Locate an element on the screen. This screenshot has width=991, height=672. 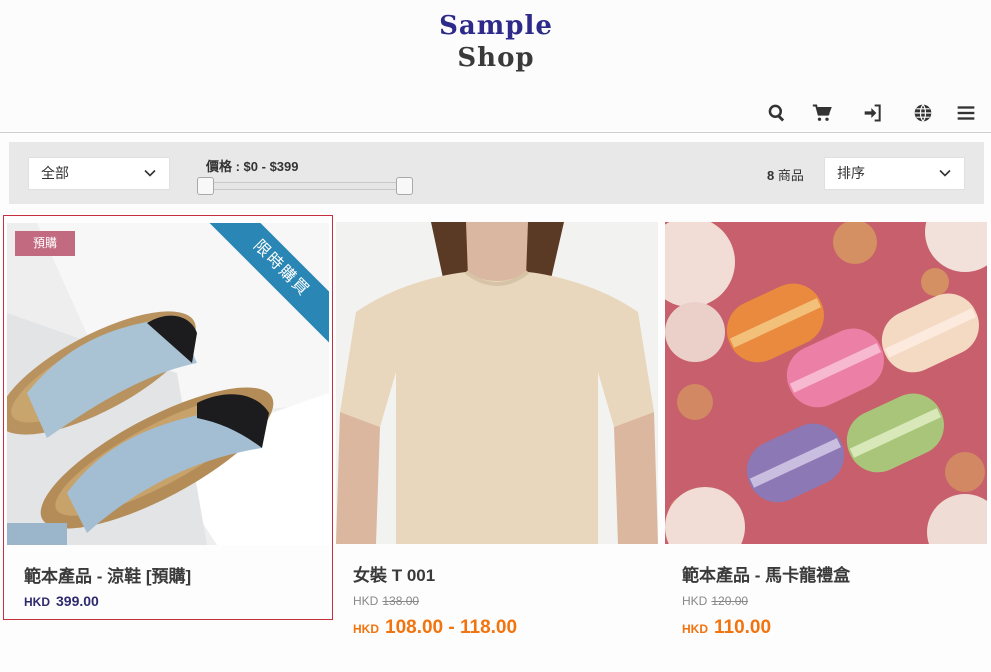
product-sale-price: HKD 110.00 is located at coordinates (726, 628).